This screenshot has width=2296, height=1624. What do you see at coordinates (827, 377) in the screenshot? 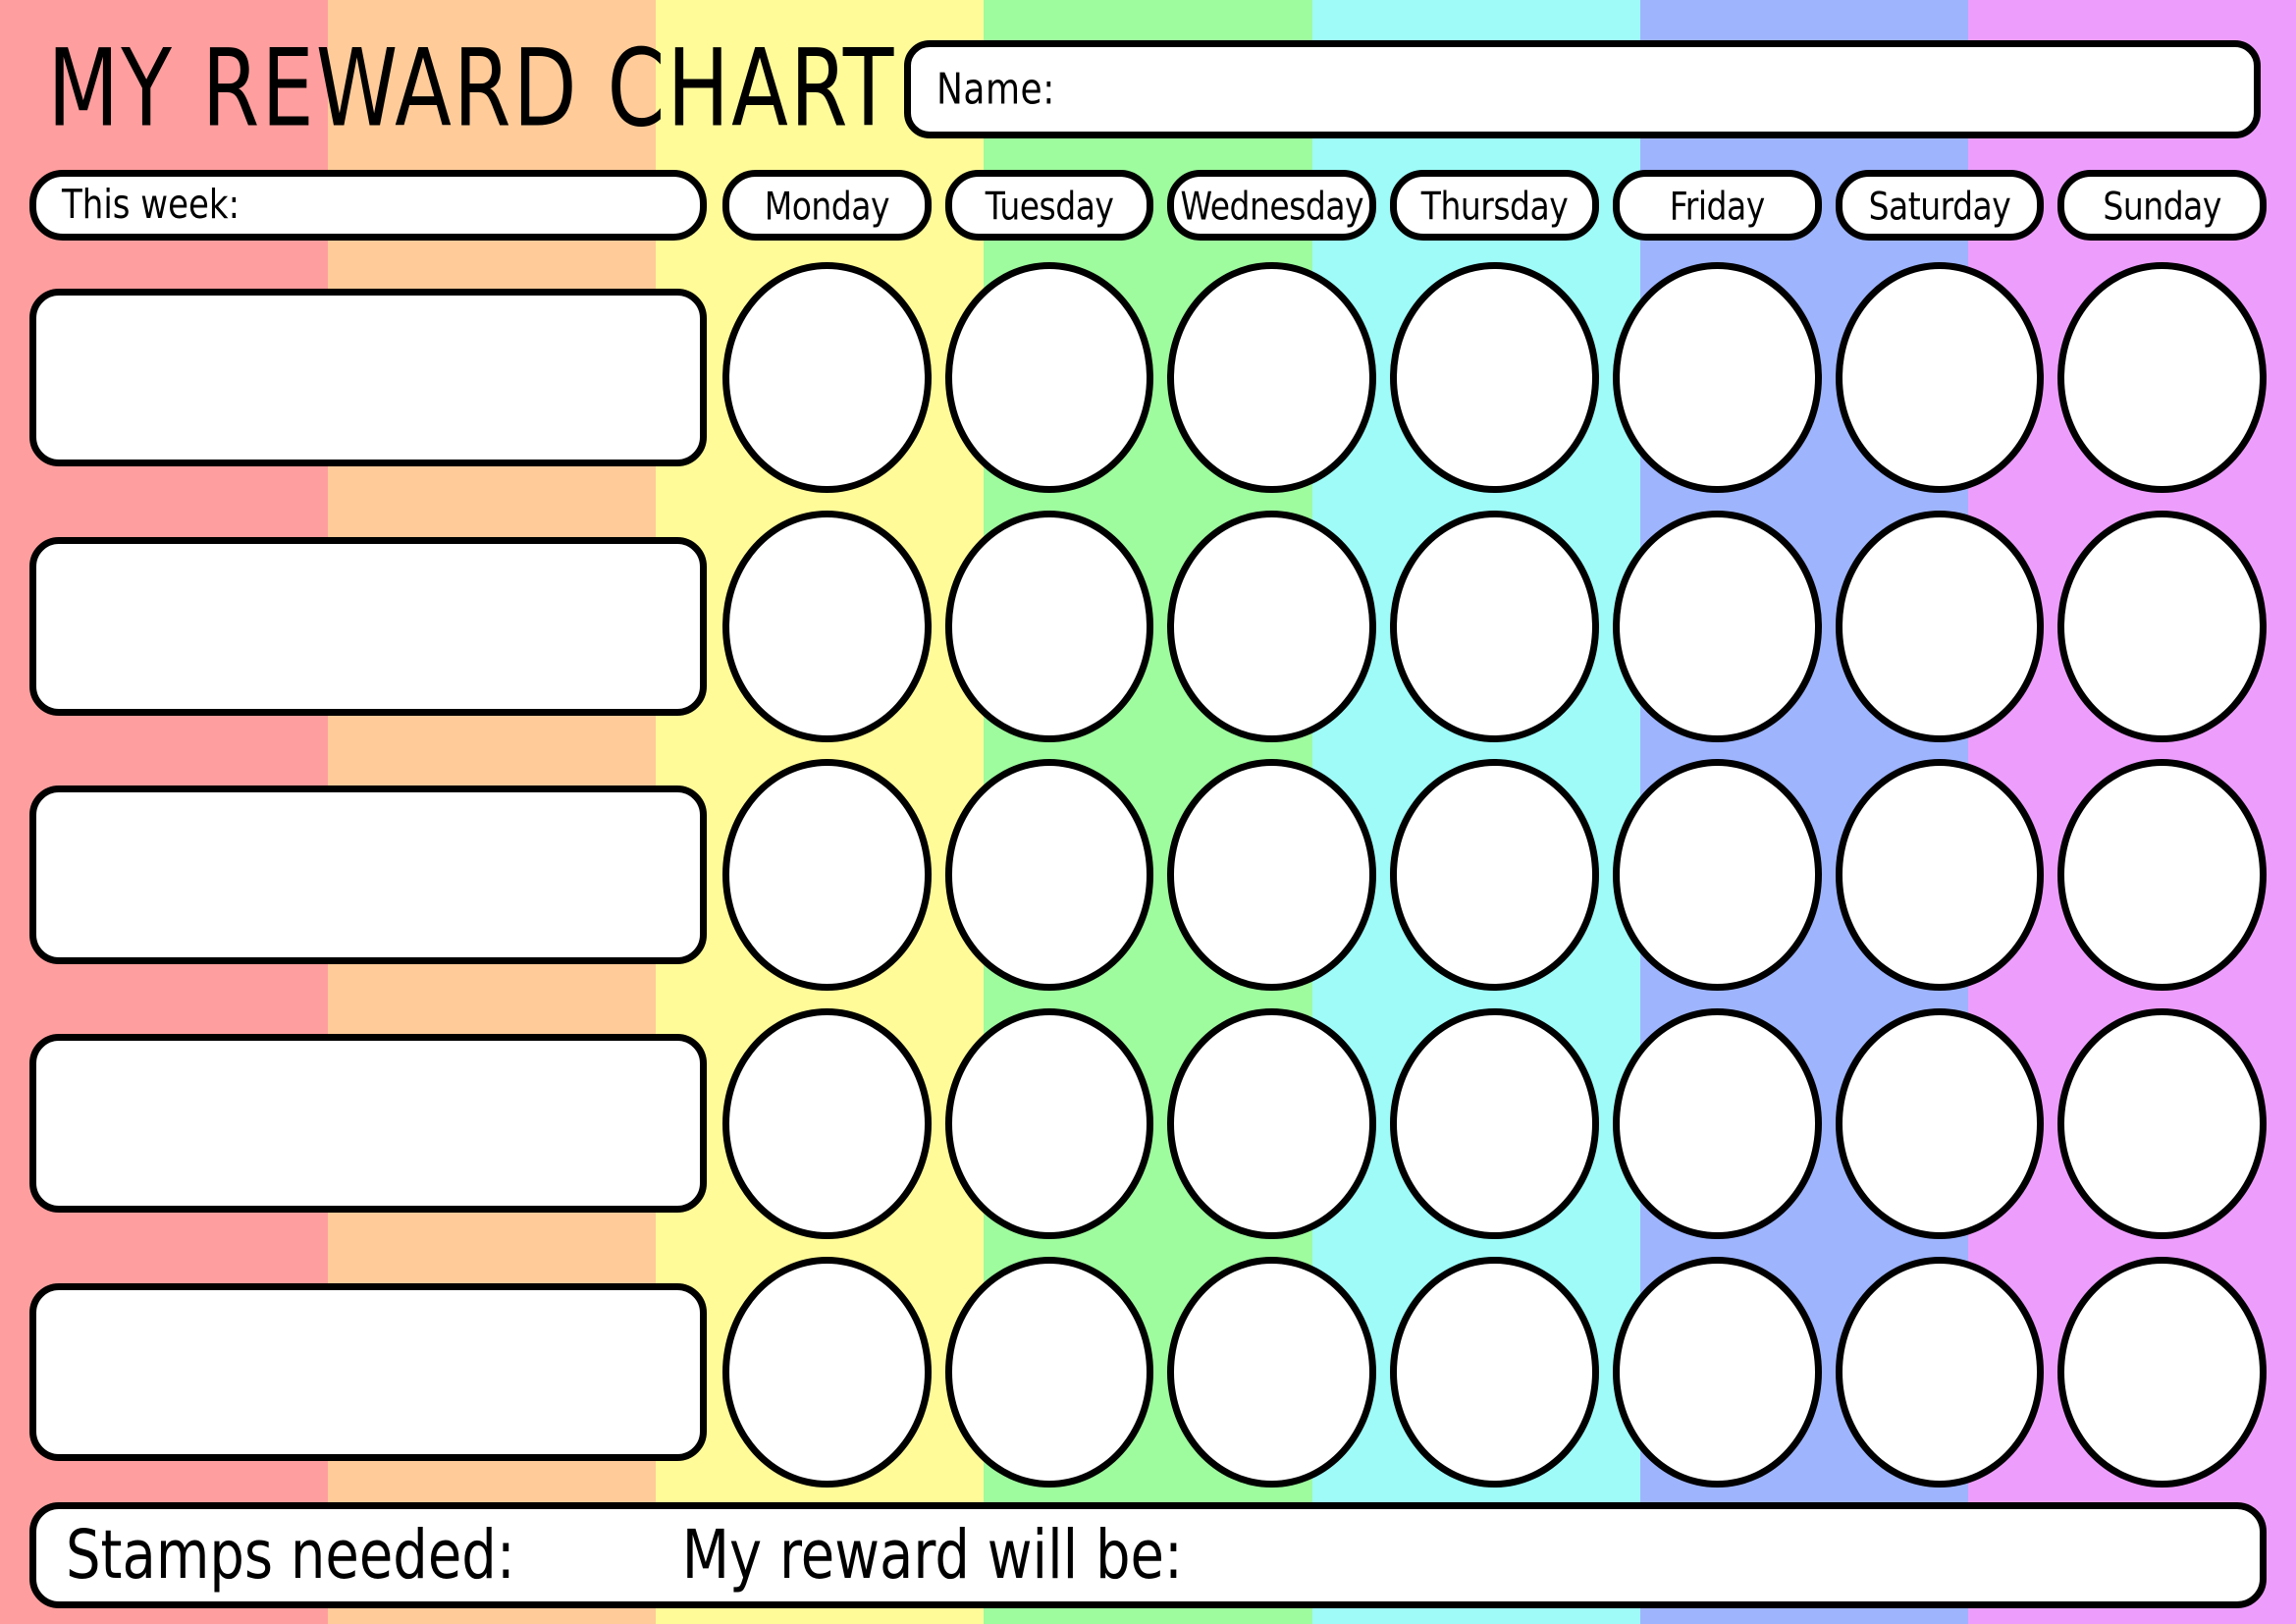
I see `stamp-circle-r1-monday` at bounding box center [827, 377].